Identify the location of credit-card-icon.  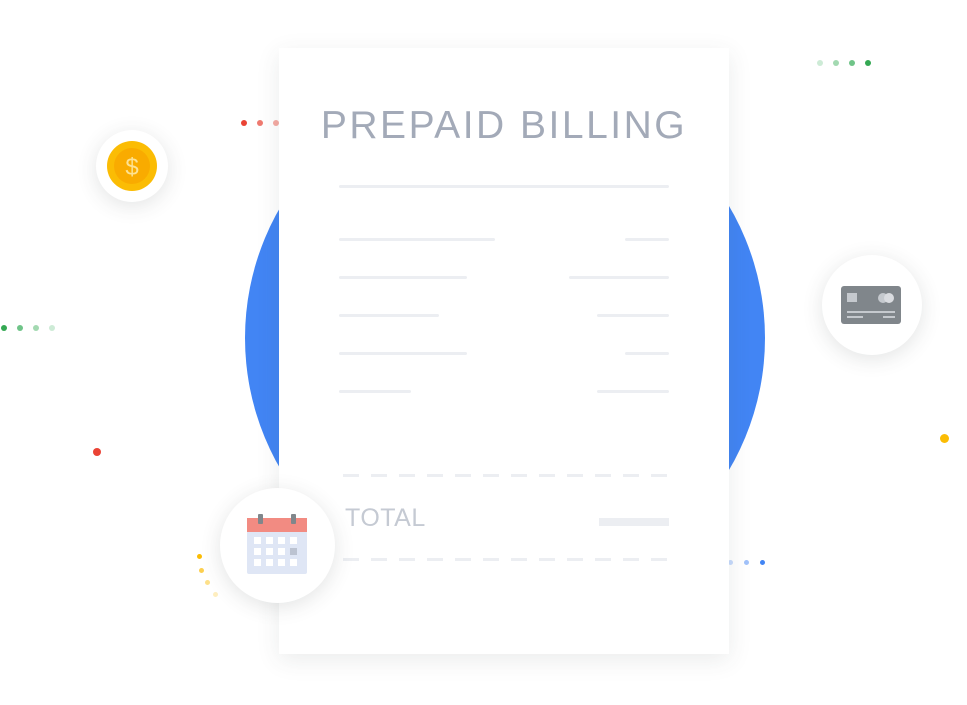
(871, 305).